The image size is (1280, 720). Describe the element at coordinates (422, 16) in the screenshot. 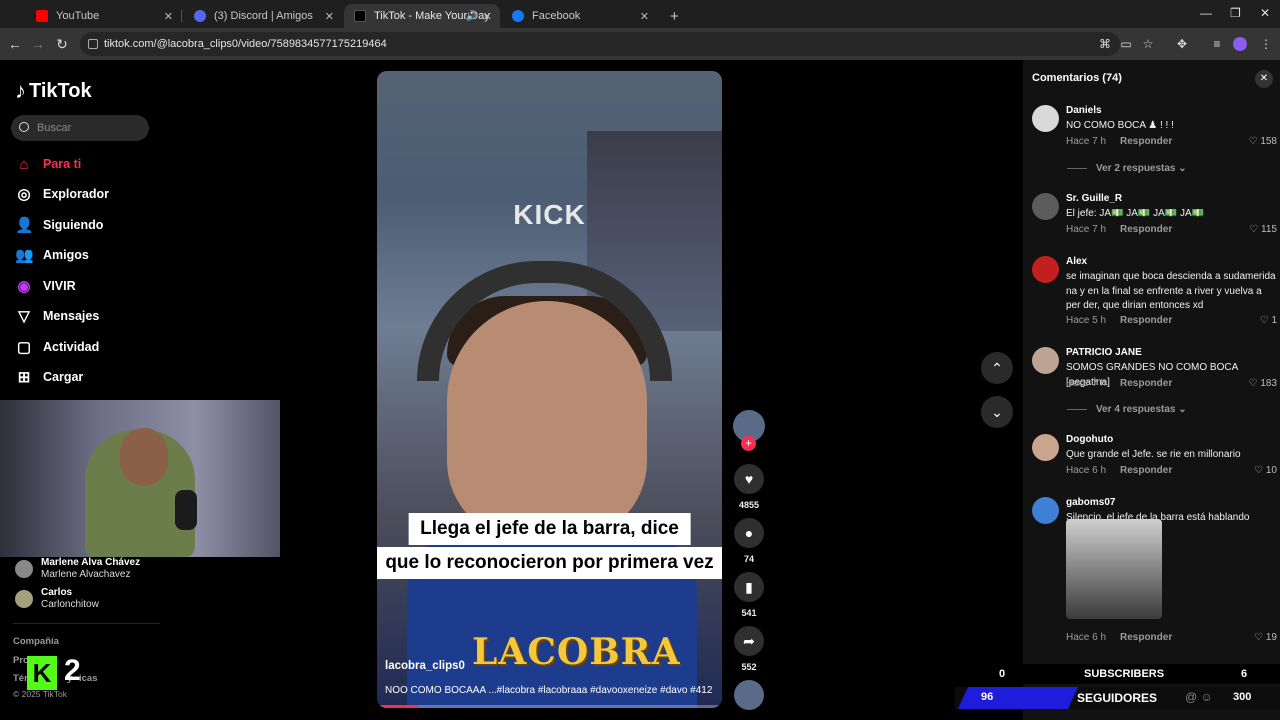

I see `tab-tiktok: TikTok - Make Your Day 🔊 ✕` at that location.